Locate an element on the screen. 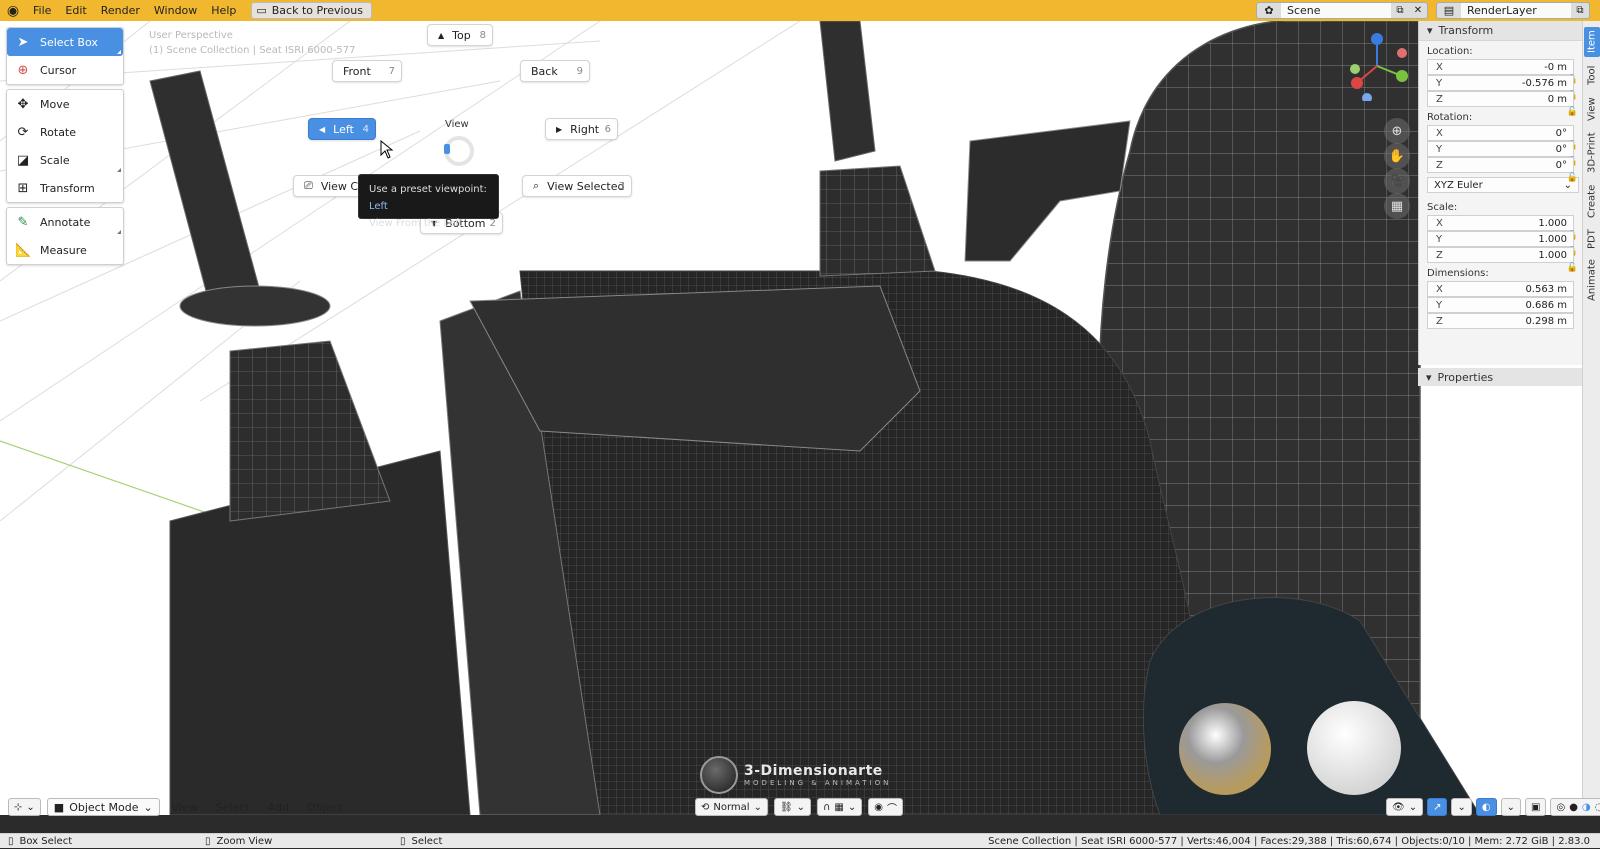 This screenshot has height=849, width=1600. overlay-toggle: ◐ is located at coordinates (1486, 807).